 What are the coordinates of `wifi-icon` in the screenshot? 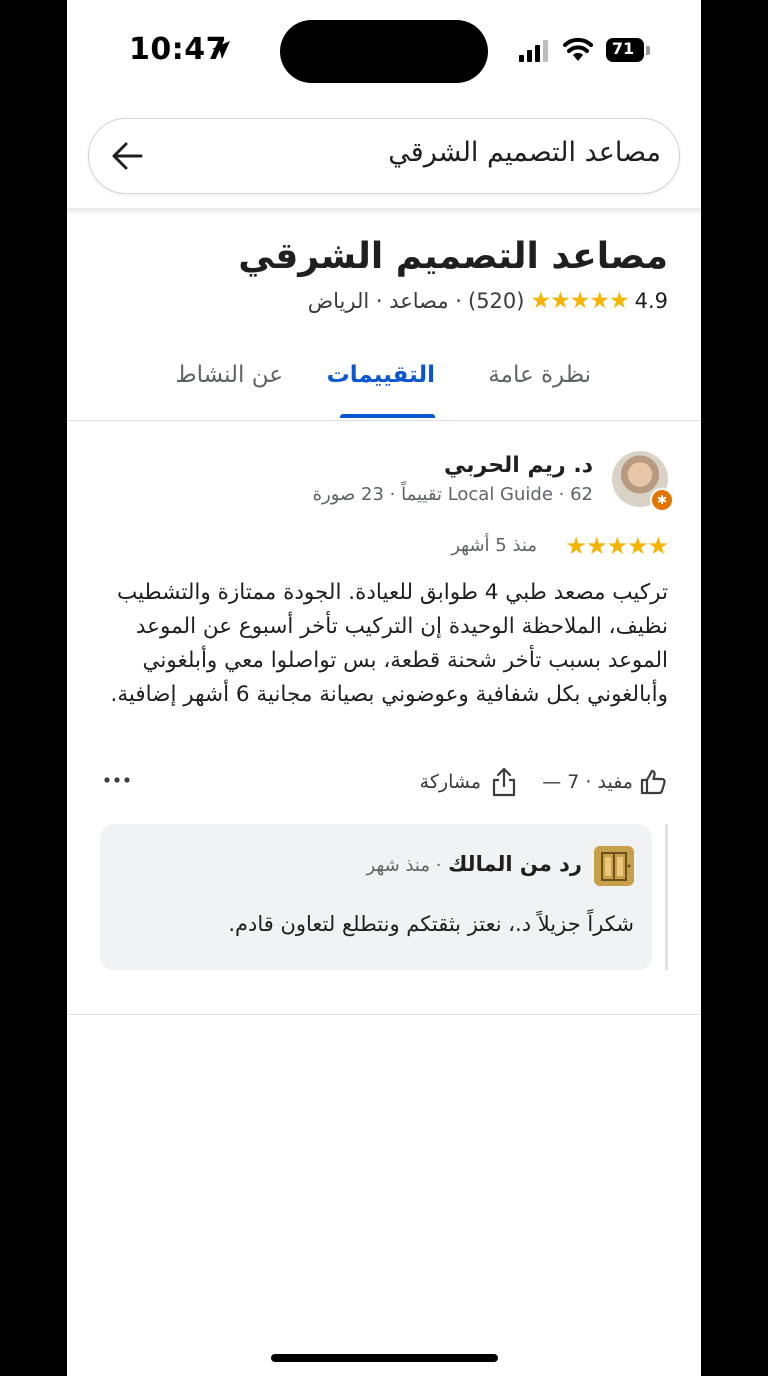 It's located at (578, 49).